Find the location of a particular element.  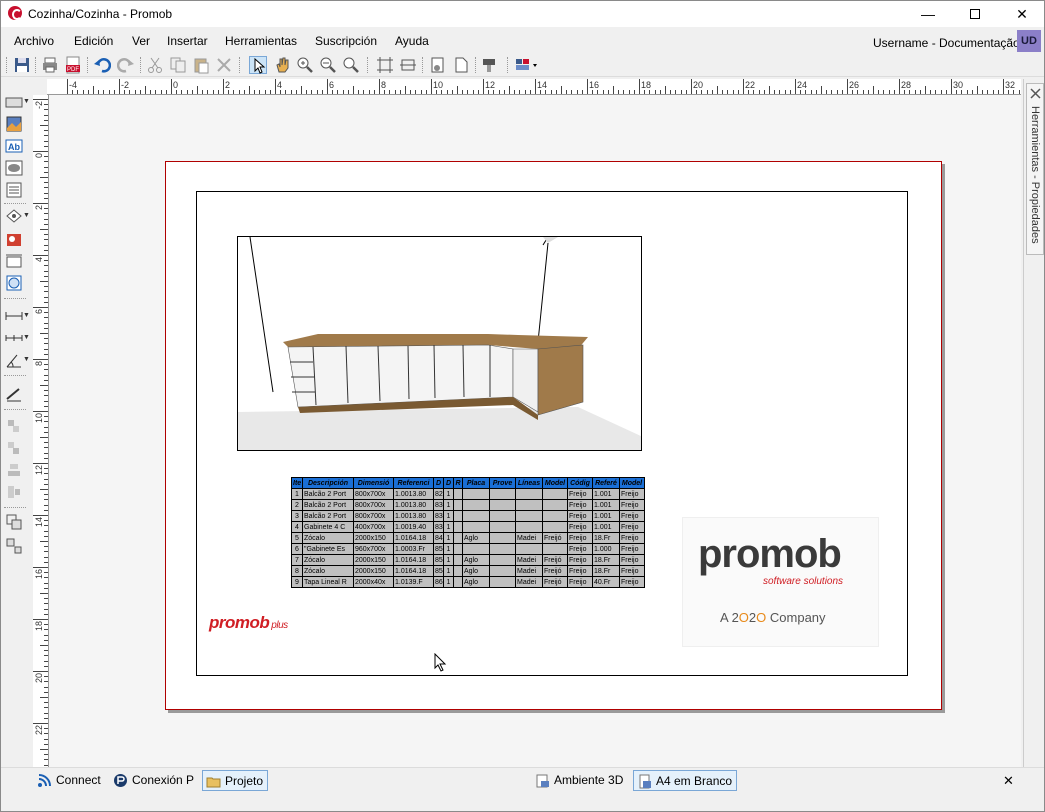

tab-conexion-promob: Conexión P is located at coordinates (154, 780).